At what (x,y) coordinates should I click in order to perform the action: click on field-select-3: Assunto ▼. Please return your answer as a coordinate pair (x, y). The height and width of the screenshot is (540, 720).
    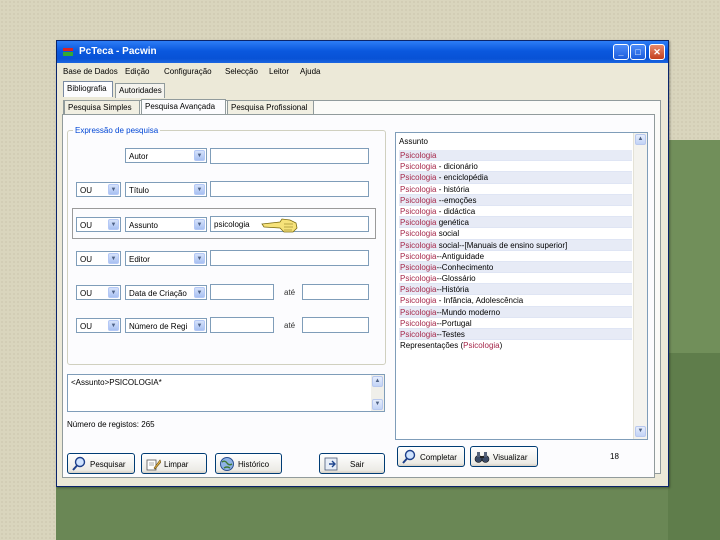
    Looking at the image, I should click on (166, 224).